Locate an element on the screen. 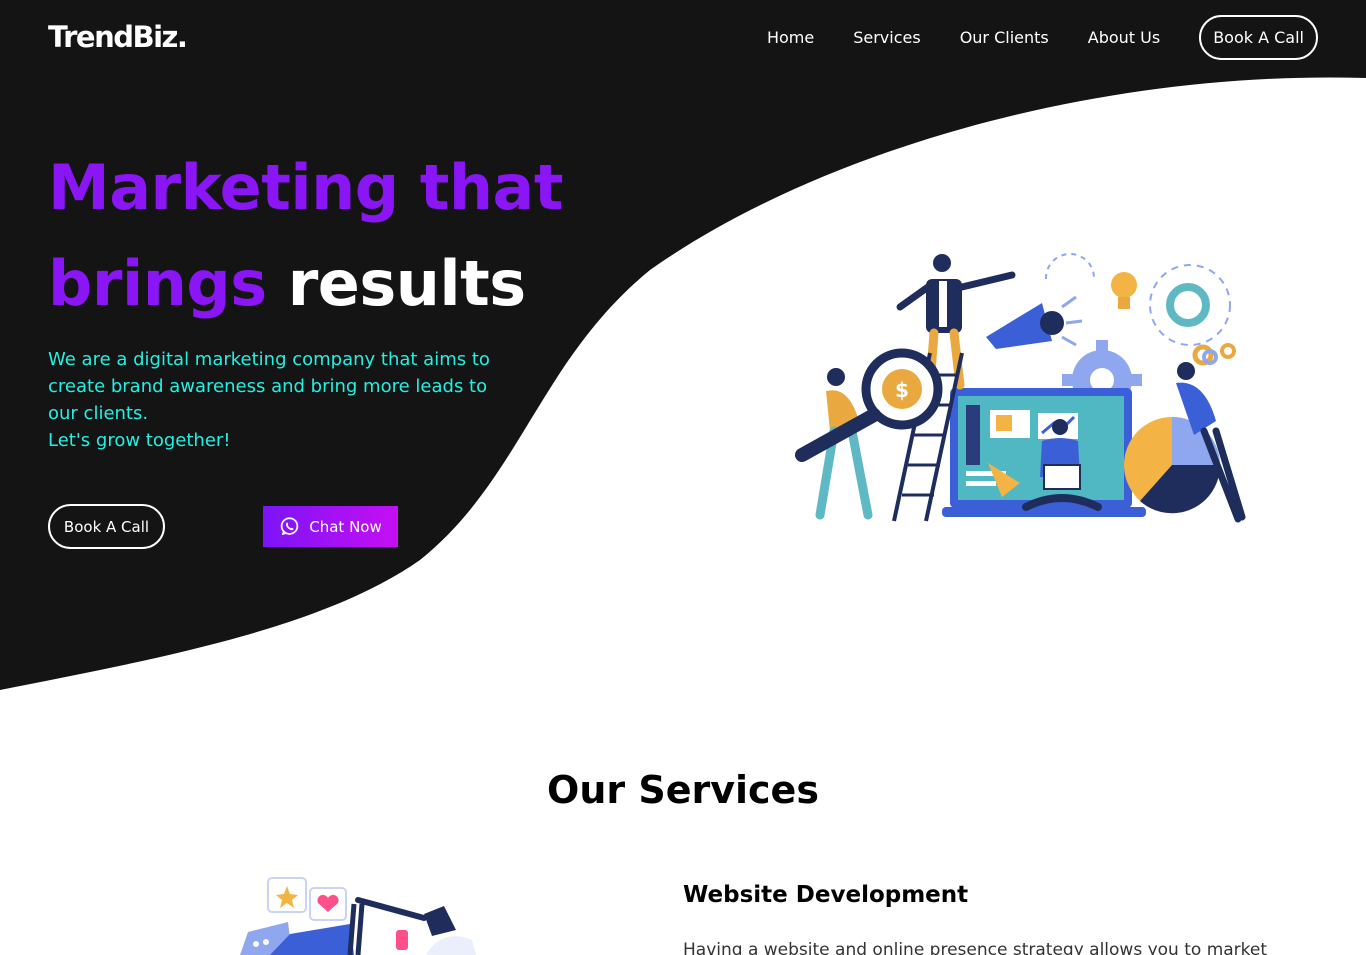 The image size is (1366, 955). website-development-illustration is located at coordinates (358, 916).